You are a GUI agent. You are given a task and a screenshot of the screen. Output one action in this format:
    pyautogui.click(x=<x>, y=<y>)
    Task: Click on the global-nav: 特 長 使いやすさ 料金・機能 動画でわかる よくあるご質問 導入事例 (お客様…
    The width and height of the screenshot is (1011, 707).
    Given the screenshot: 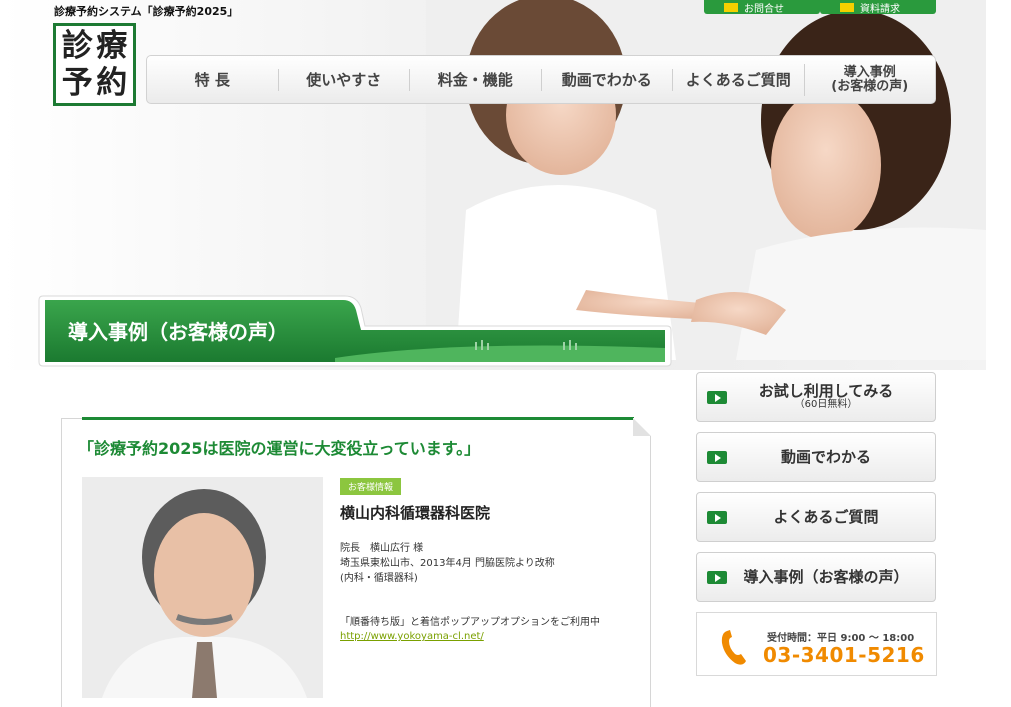 What is the action you would take?
    pyautogui.click(x=541, y=79)
    